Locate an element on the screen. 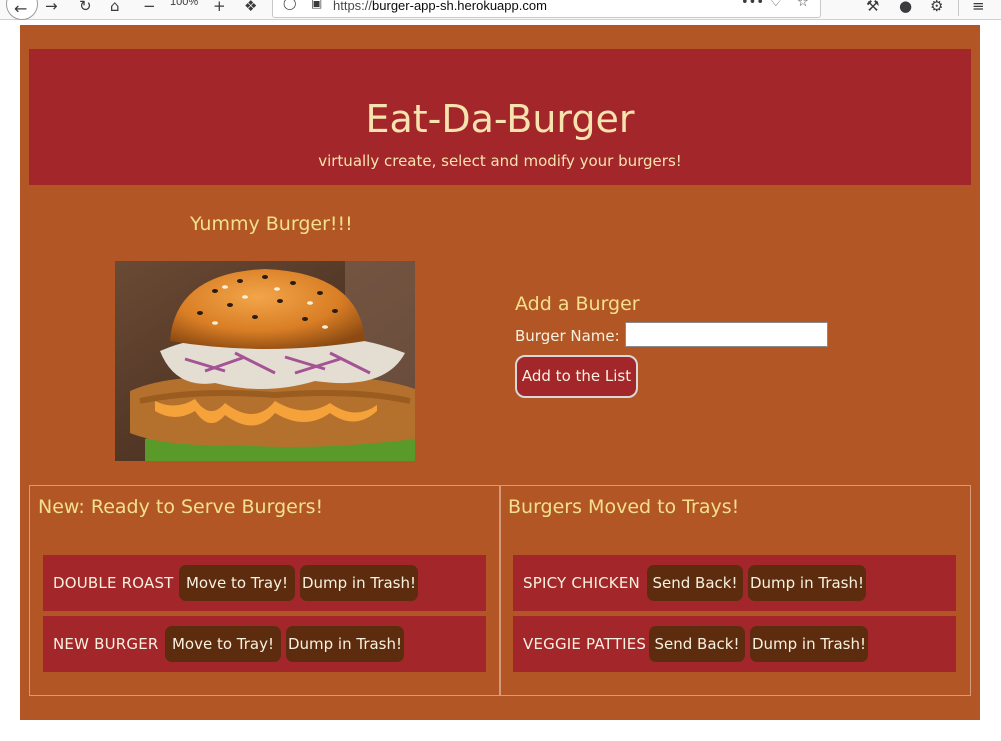 Image resolution: width=1001 pixels, height=741 pixels. burger-row: VEGGIE PATTIES Send Back! Dump in Trash! is located at coordinates (734, 644).